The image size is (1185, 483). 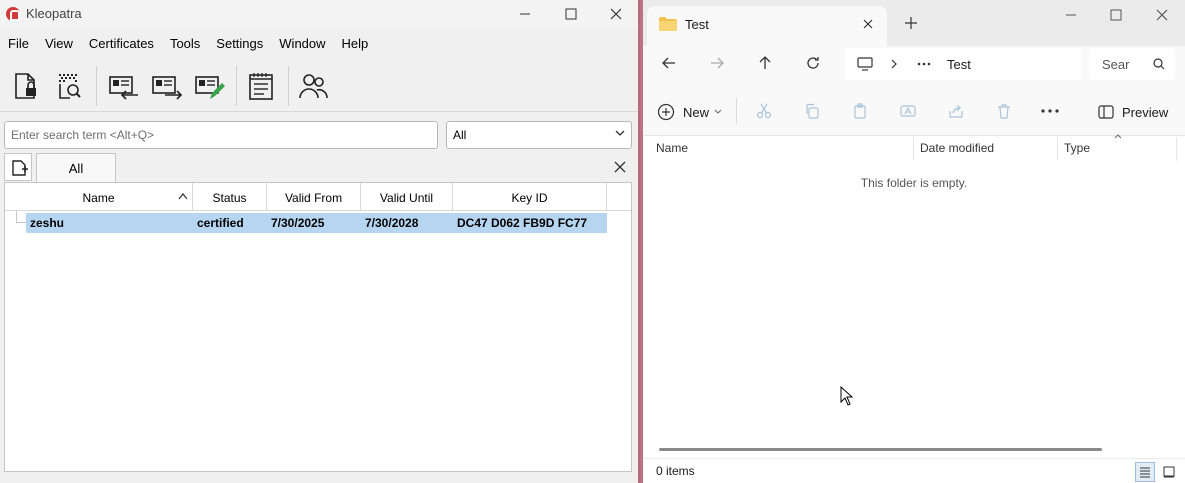 I want to click on certify-button, so click(x=209, y=86).